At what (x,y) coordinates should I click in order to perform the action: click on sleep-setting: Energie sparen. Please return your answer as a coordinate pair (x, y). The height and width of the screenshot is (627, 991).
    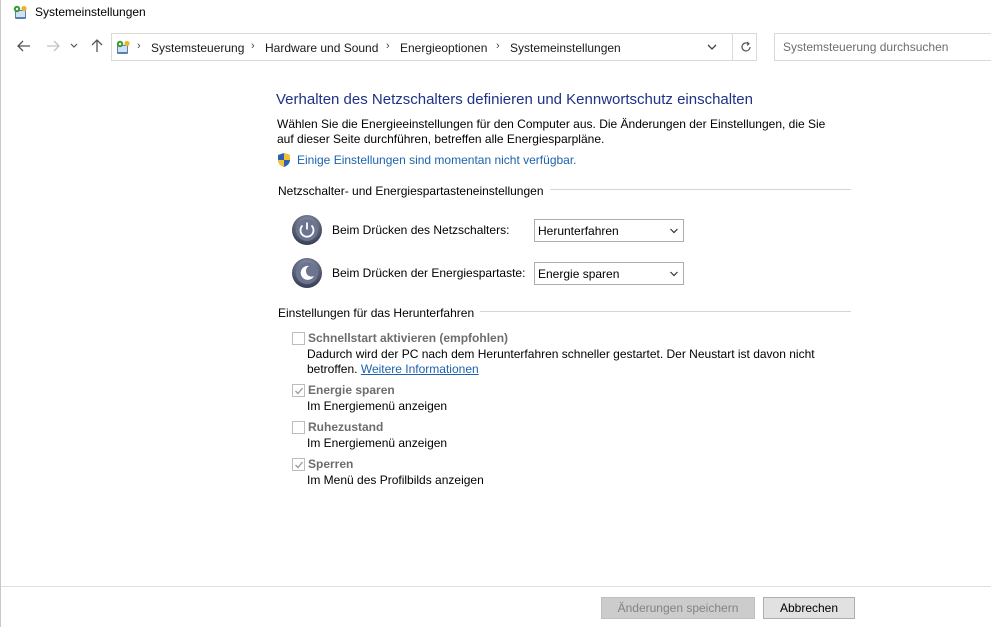
    Looking at the image, I should click on (572, 391).